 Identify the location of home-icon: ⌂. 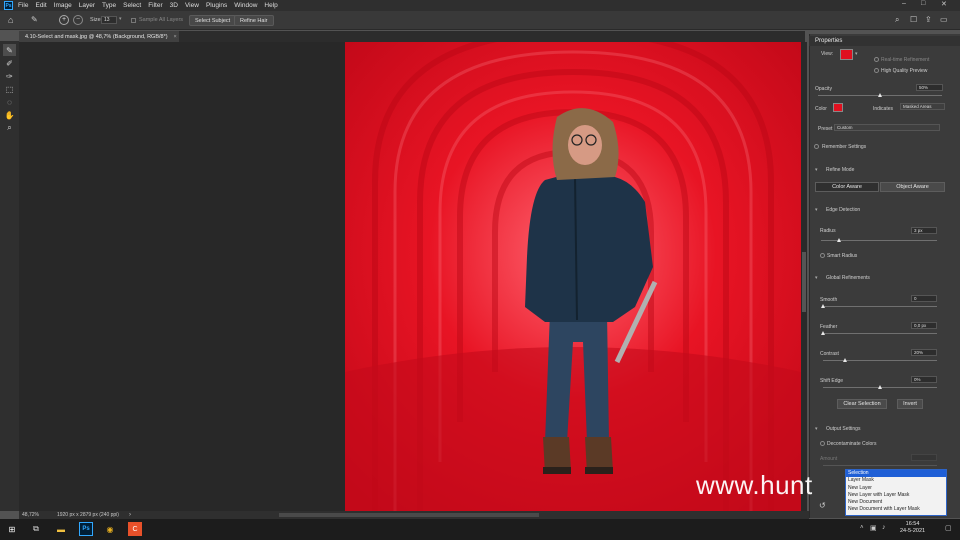
(10, 20).